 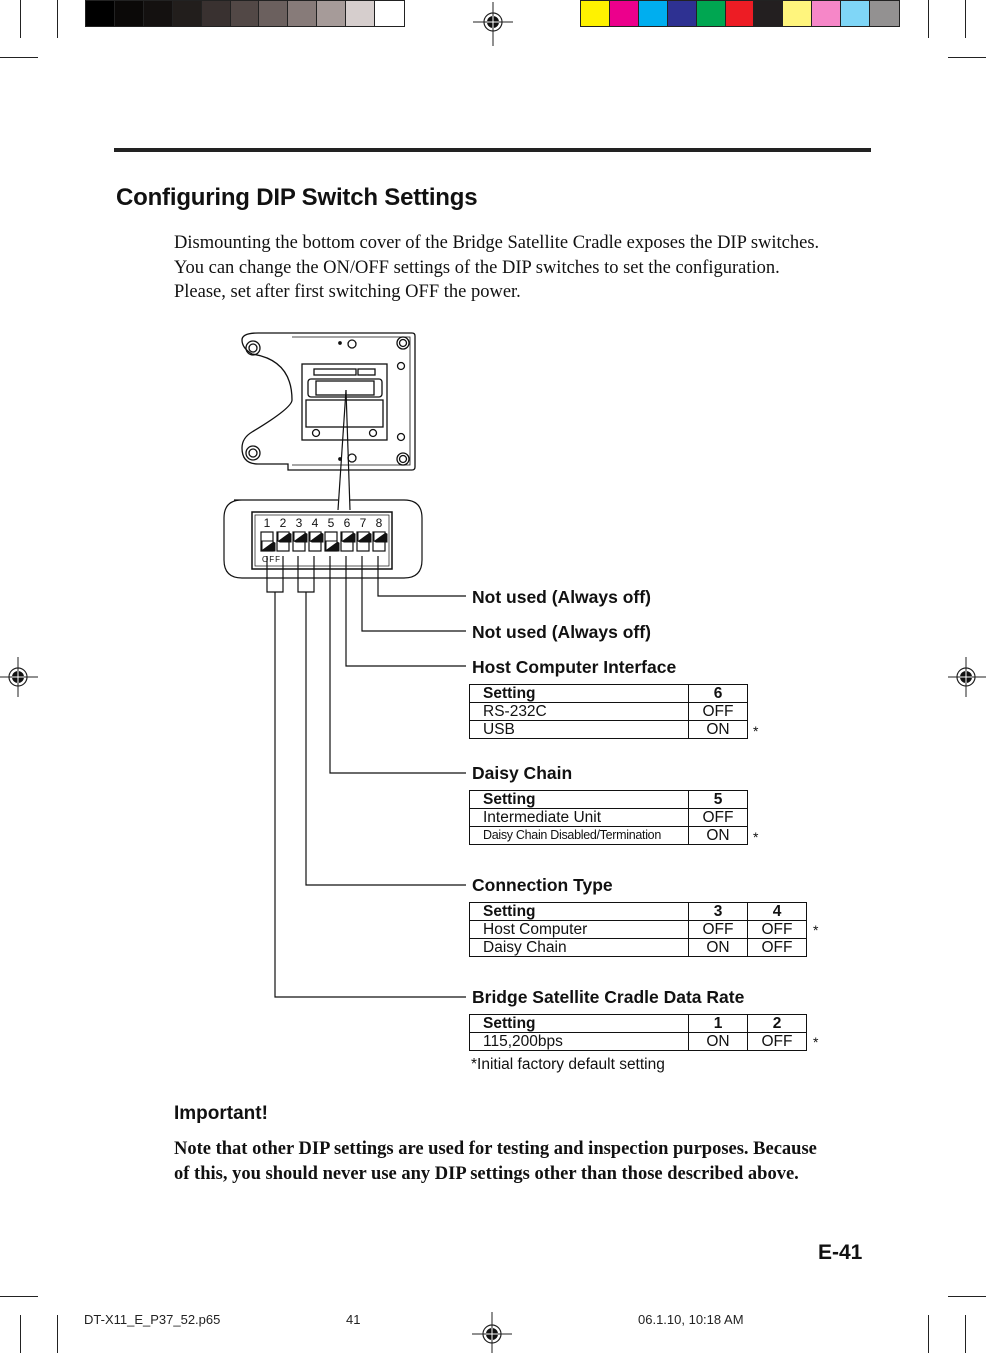 What do you see at coordinates (579, 835) in the screenshot?
I see `setting-name: Daisy Chain Disabled/Termination` at bounding box center [579, 835].